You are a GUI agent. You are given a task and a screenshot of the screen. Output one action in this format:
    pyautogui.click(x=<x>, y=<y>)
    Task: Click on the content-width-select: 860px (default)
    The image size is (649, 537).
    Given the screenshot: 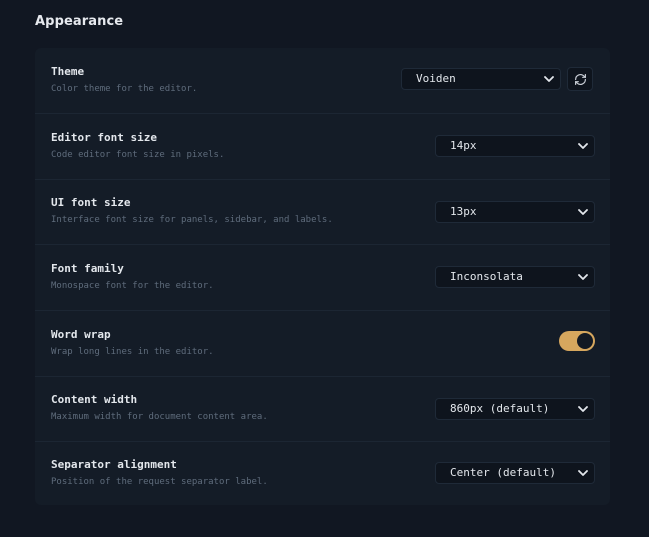 What is the action you would take?
    pyautogui.click(x=515, y=409)
    